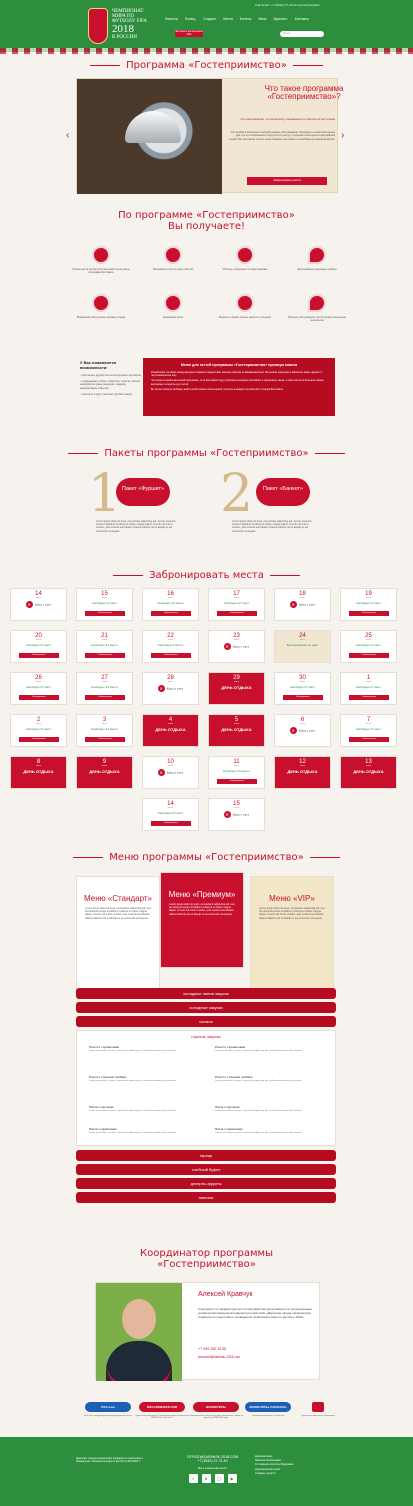 This screenshot has width=413, height=1506. Describe the element at coordinates (232, 1478) in the screenshot. I see `youtube-icon: ▶` at that location.